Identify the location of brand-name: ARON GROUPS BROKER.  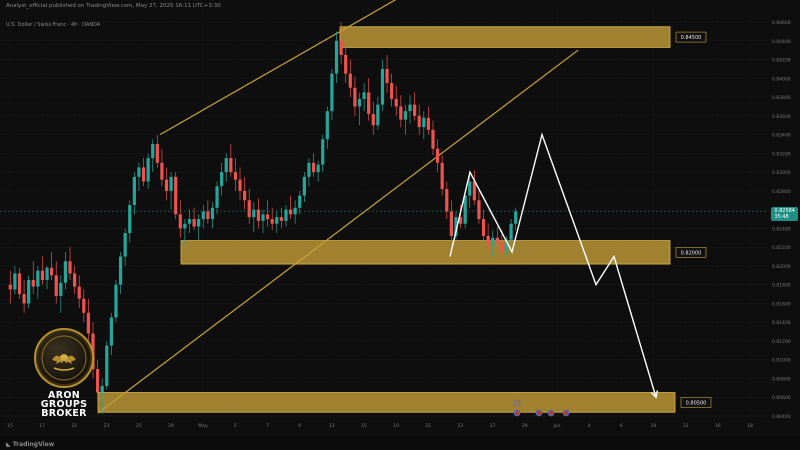
(64, 405).